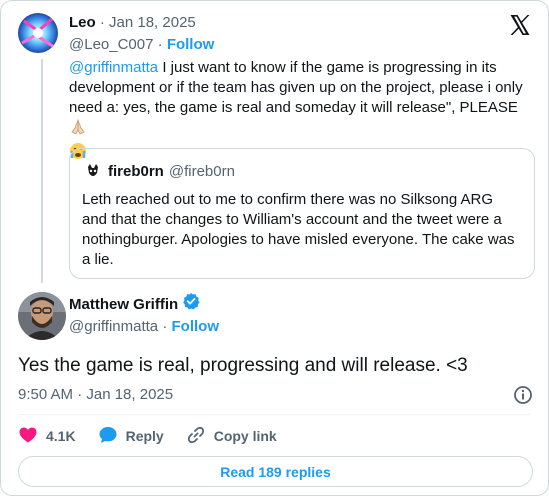  What do you see at coordinates (82, 22) in the screenshot?
I see `reply-author-name: Leo` at bounding box center [82, 22].